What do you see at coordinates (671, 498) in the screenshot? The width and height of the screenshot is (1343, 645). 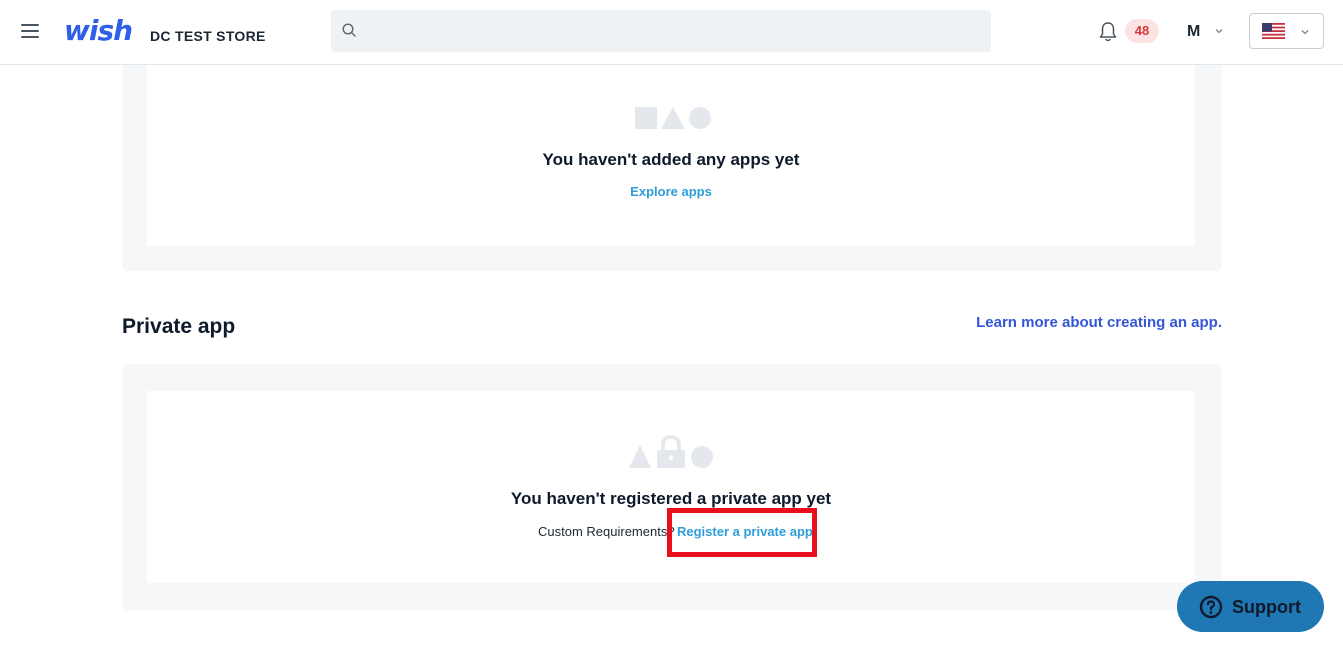 I see `private-app-empty-title: You haven't registered a private app yet` at bounding box center [671, 498].